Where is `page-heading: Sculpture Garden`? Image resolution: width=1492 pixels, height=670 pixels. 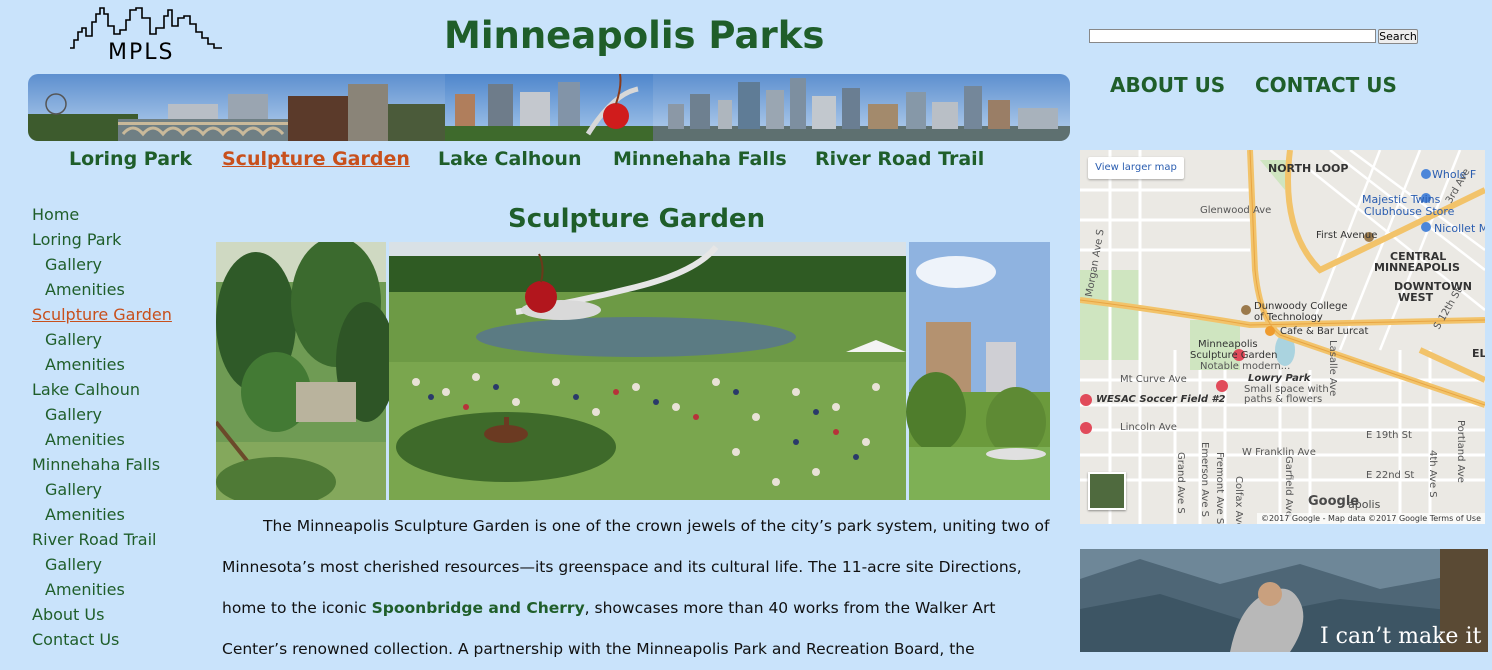 page-heading: Sculpture Garden is located at coordinates (637, 219).